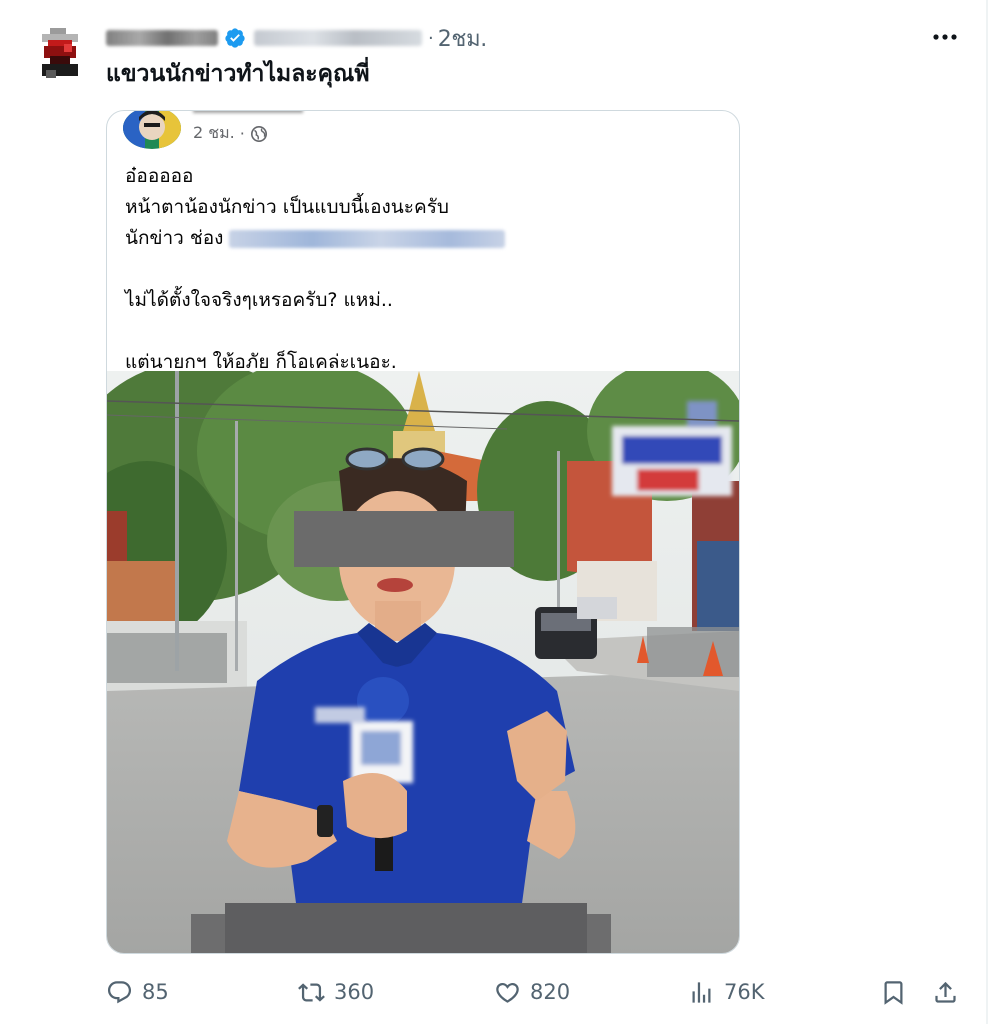 This screenshot has height=1024, width=988. Describe the element at coordinates (311, 992) in the screenshot. I see `repost-icon` at that location.